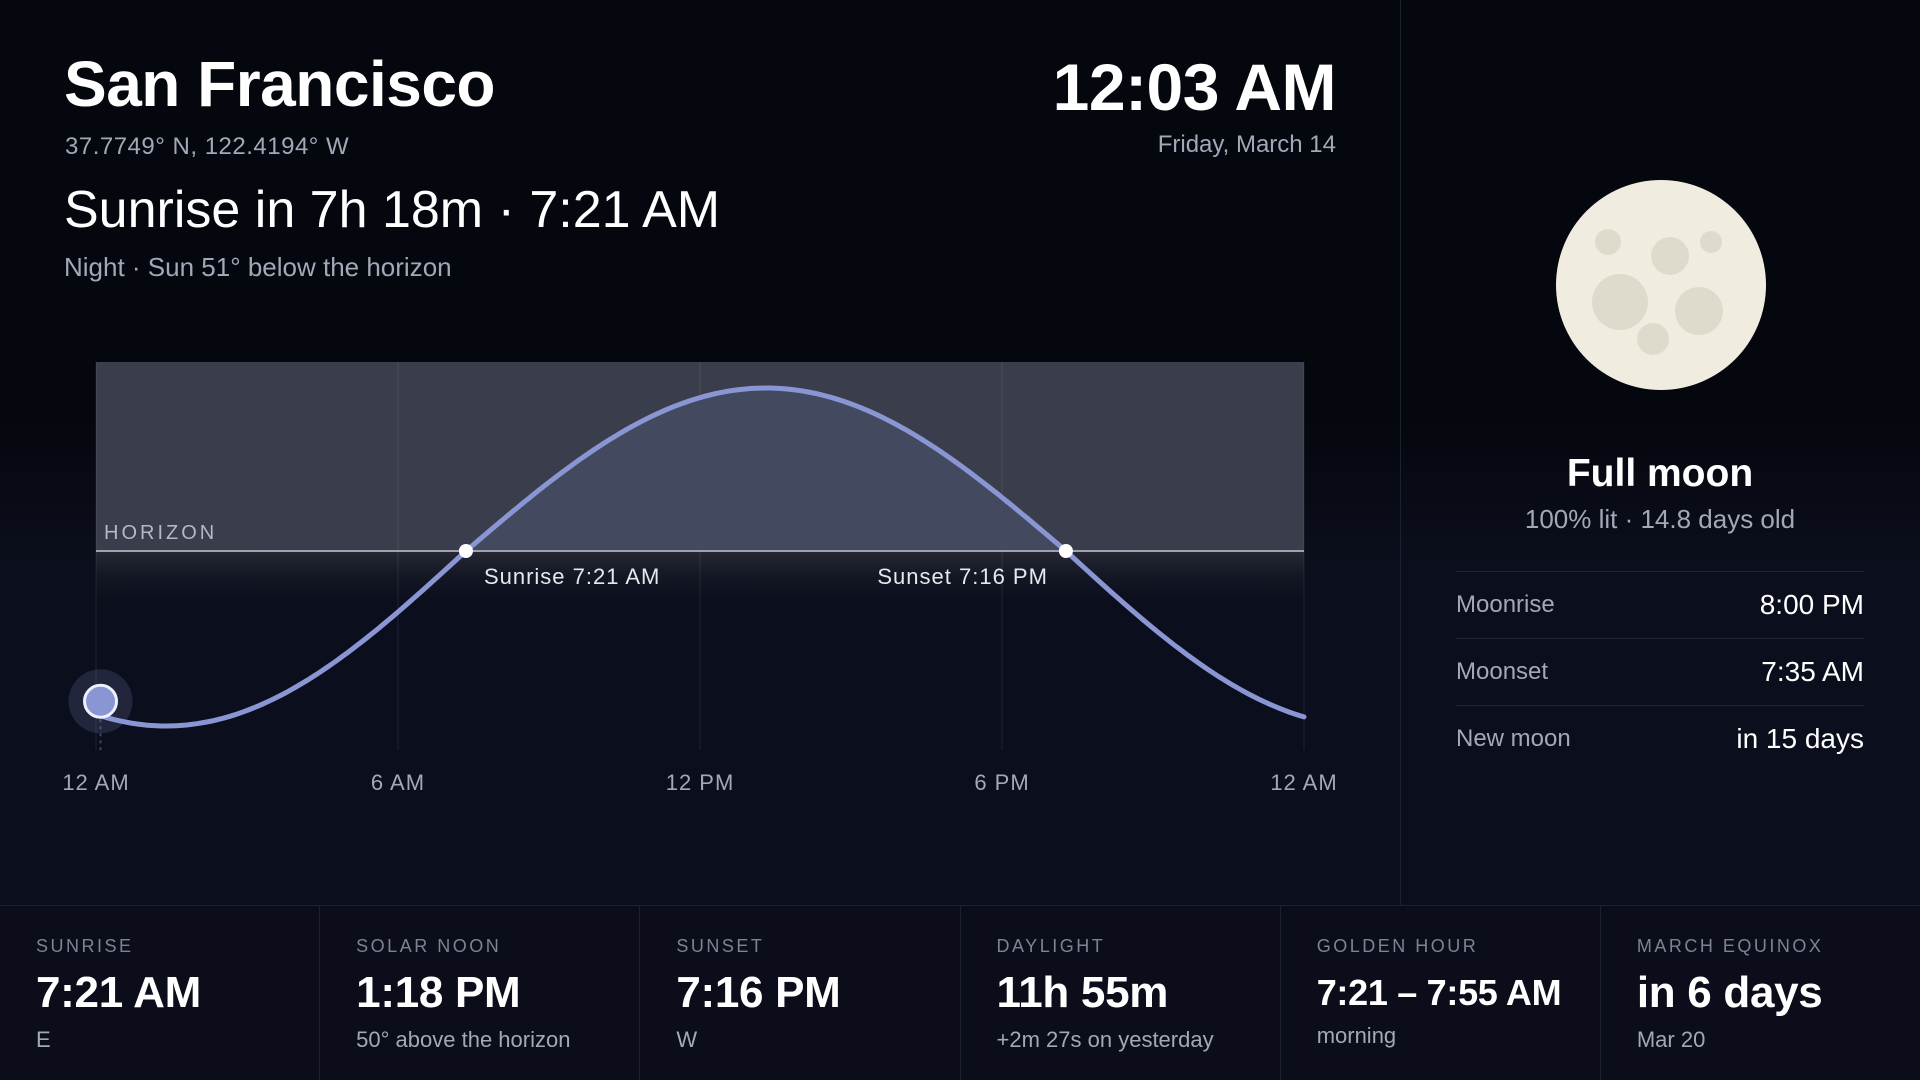 This screenshot has height=1080, width=1920. What do you see at coordinates (1812, 671) in the screenshot?
I see `moon-row-value: 7:35 AM` at bounding box center [1812, 671].